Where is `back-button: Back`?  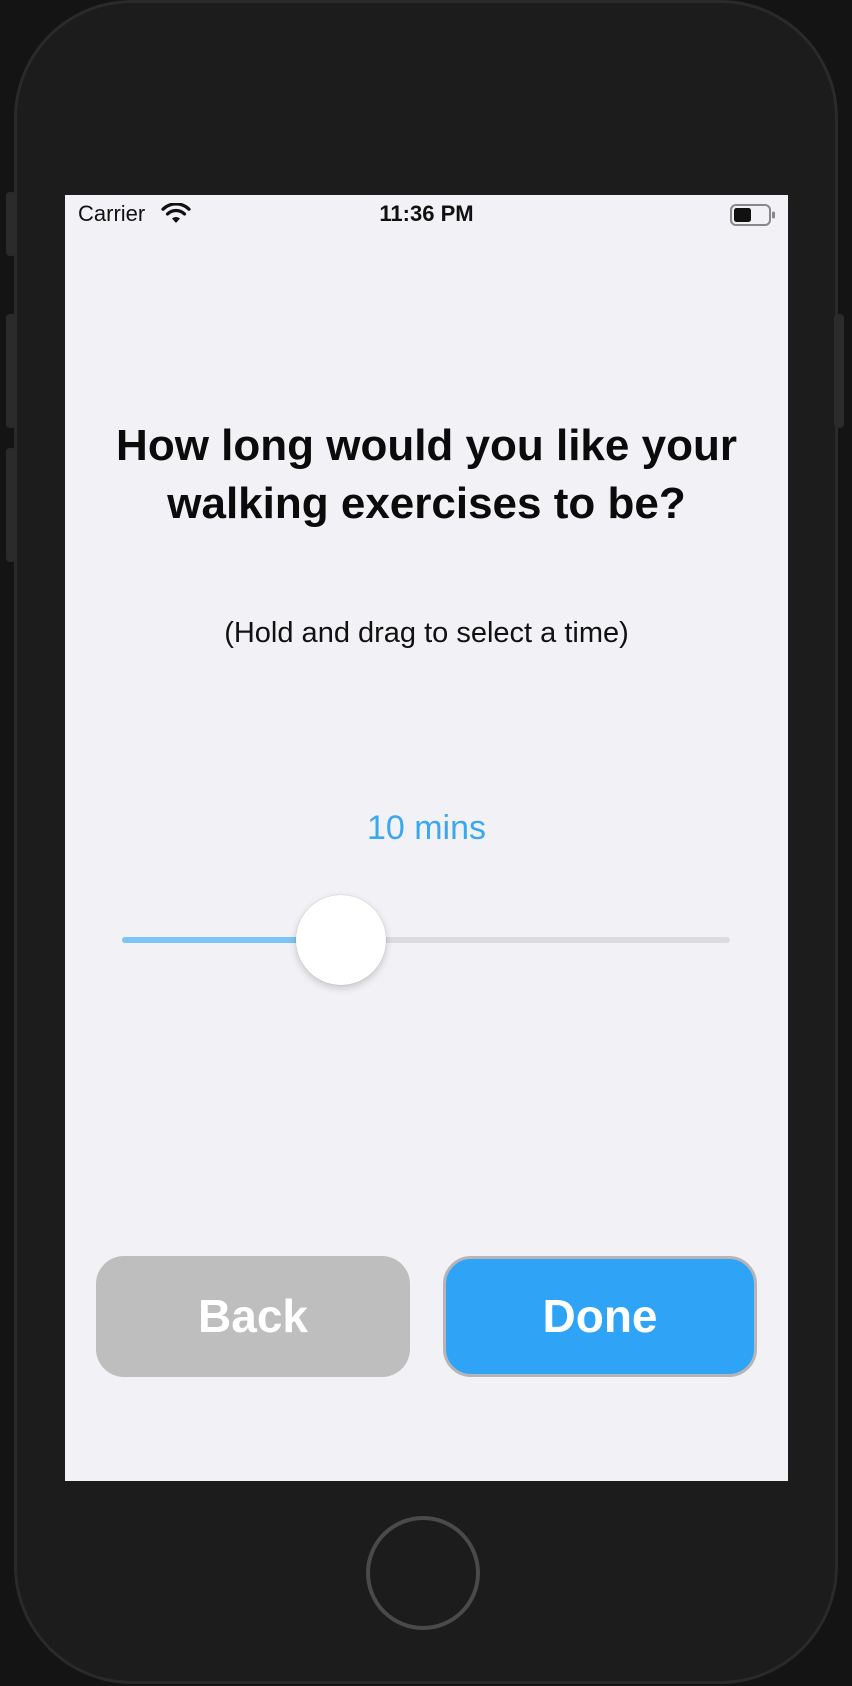
back-button: Back is located at coordinates (253, 1316).